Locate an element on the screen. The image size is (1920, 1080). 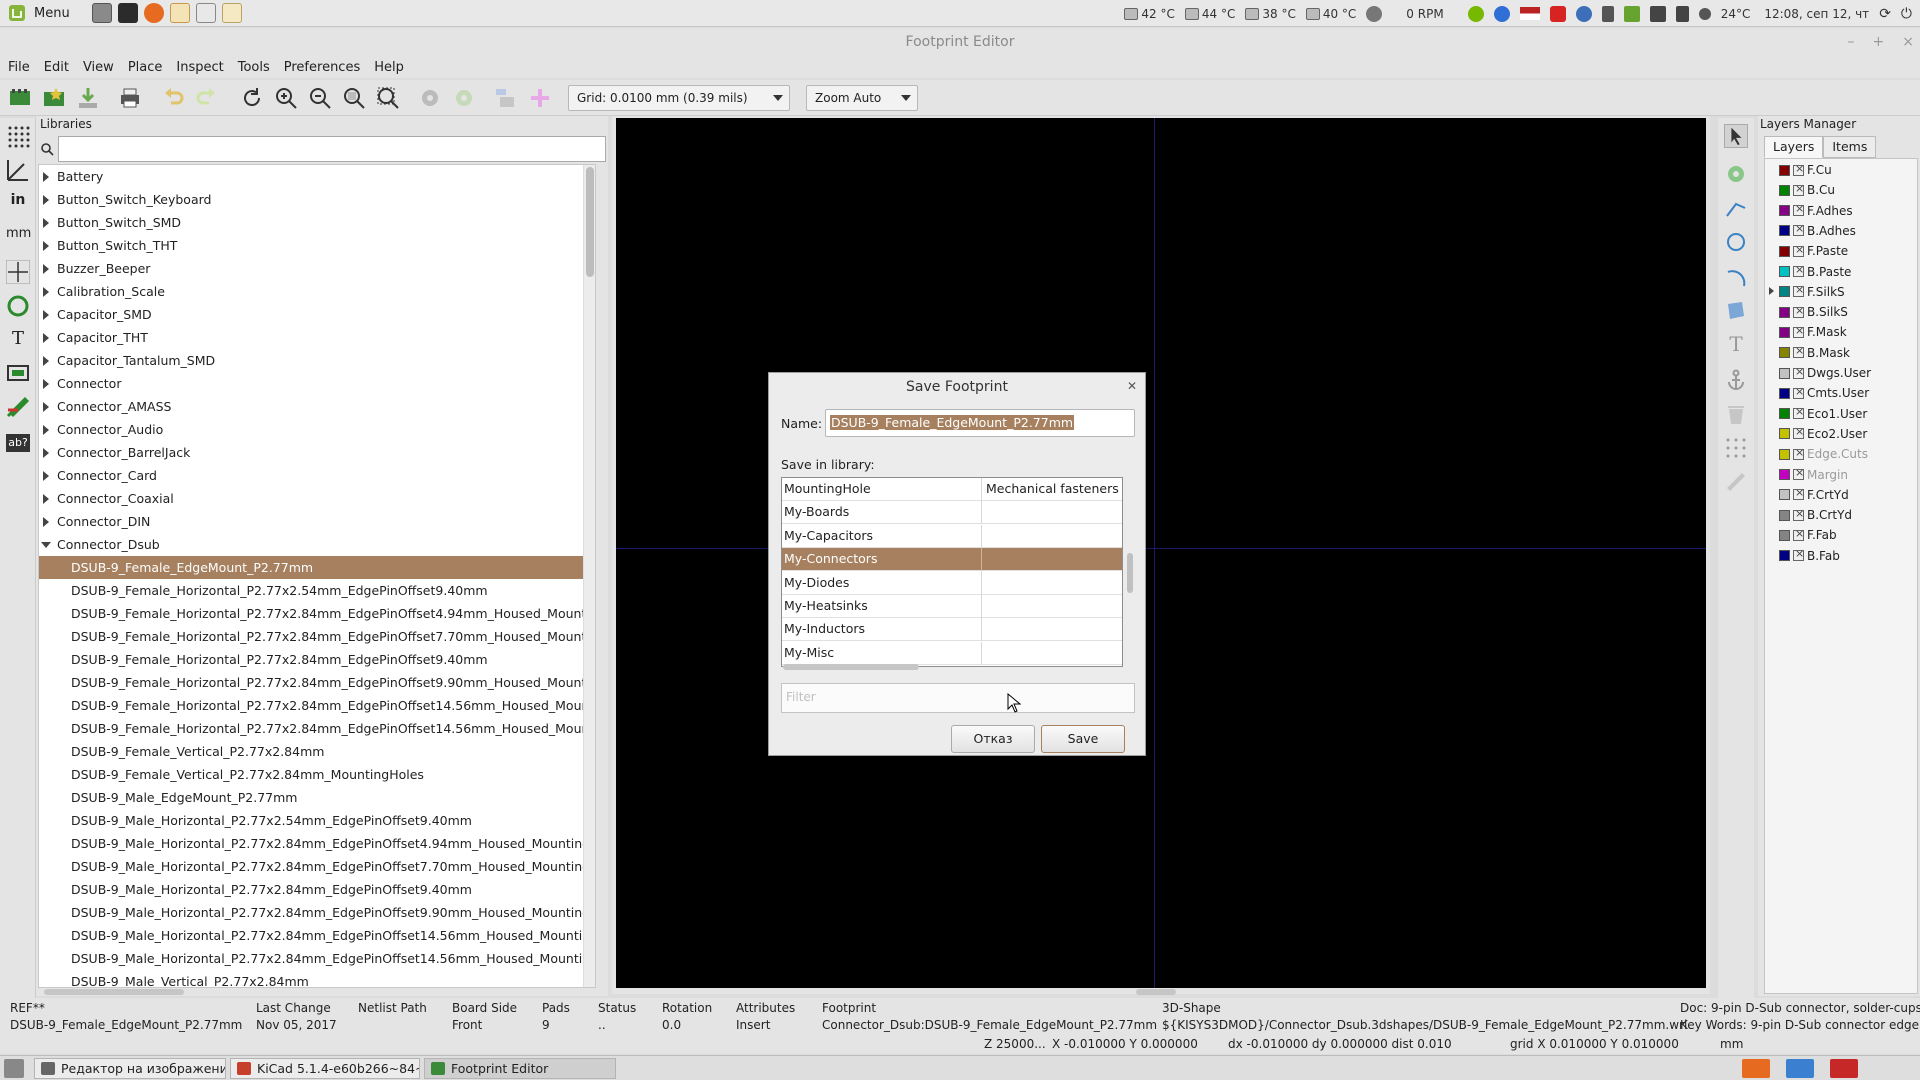
bluetooth-icon is located at coordinates (1501, 13).